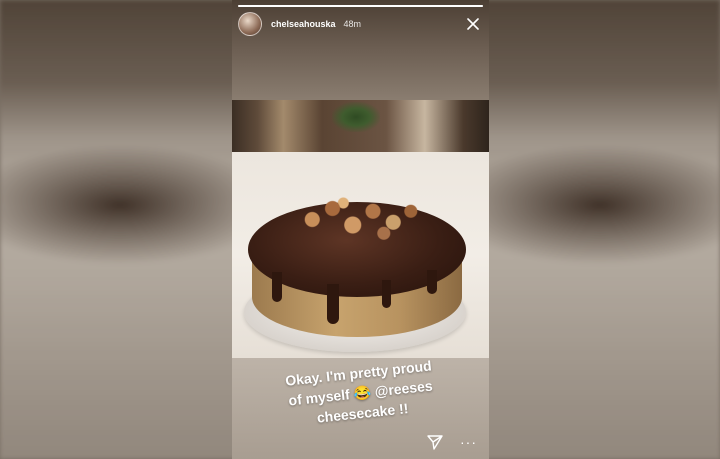 The image size is (720, 459). I want to click on story-header: chelseahouska 48m, so click(360, 24).